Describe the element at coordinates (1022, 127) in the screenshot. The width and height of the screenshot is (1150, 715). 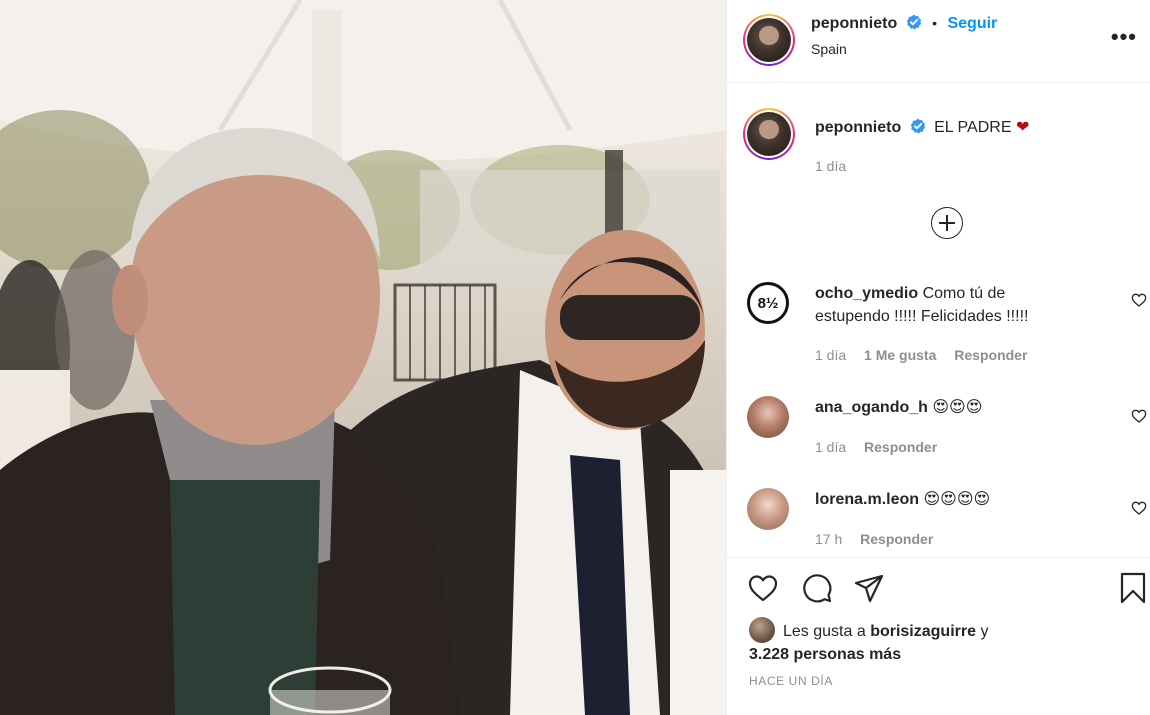
I see `heart-emoji: ❤` at that location.